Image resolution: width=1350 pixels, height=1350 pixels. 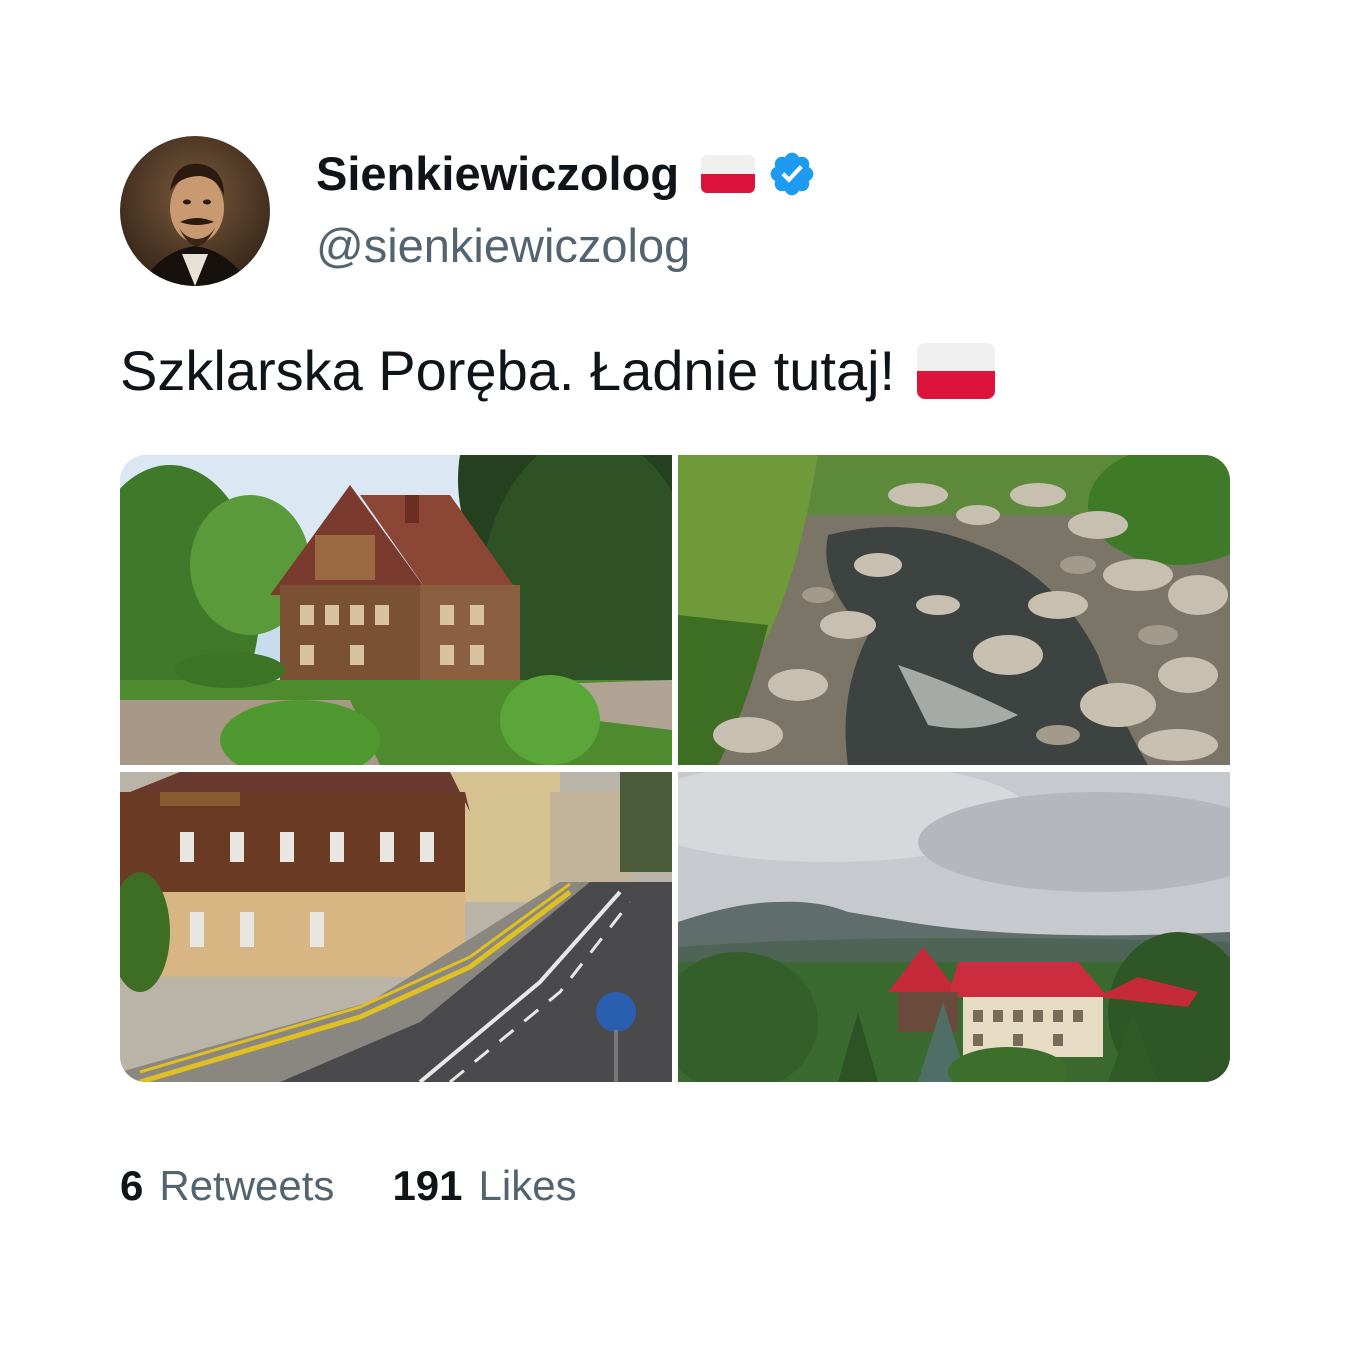 What do you see at coordinates (396, 927) in the screenshot?
I see `photo-street-timber-house` at bounding box center [396, 927].